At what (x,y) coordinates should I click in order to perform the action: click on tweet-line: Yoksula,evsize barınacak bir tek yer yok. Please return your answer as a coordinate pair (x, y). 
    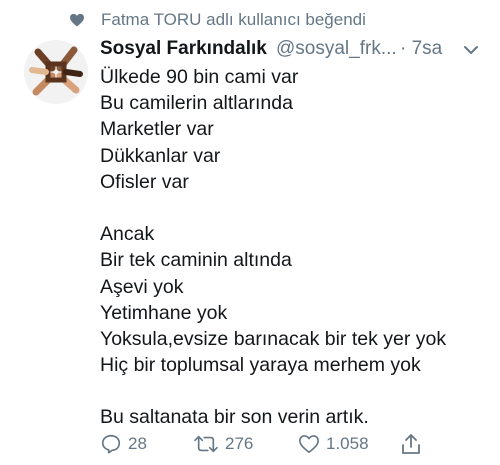
    Looking at the image, I should click on (273, 338).